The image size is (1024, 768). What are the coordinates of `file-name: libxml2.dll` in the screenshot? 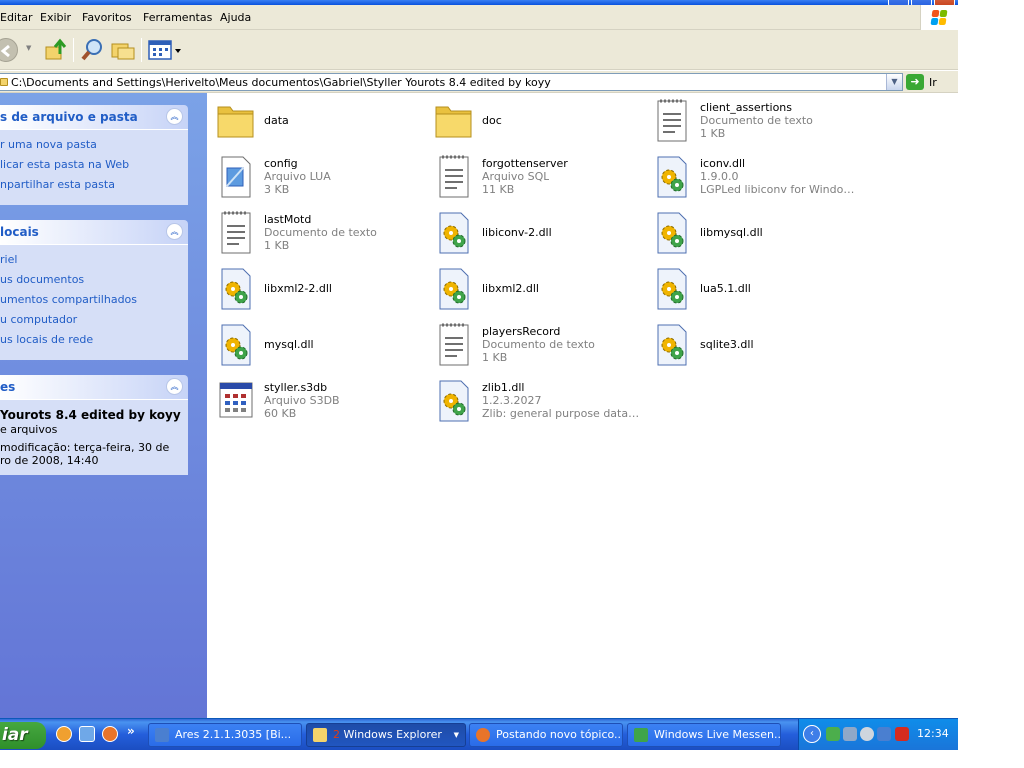 It's located at (510, 288).